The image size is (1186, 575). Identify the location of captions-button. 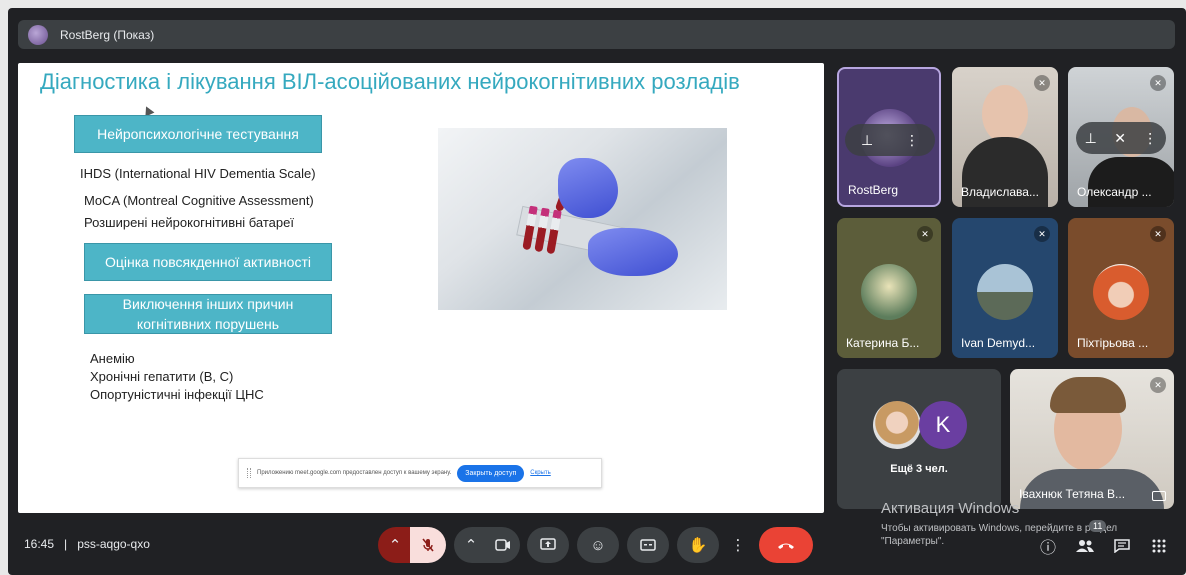
(648, 545).